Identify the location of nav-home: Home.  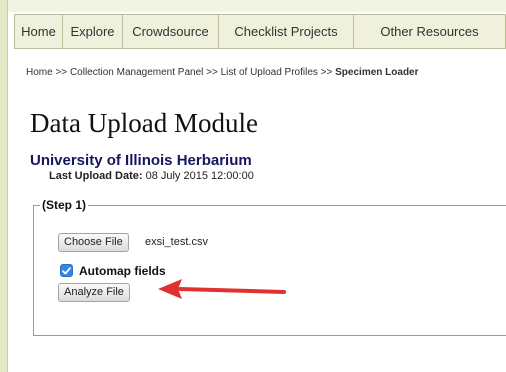
(38, 31).